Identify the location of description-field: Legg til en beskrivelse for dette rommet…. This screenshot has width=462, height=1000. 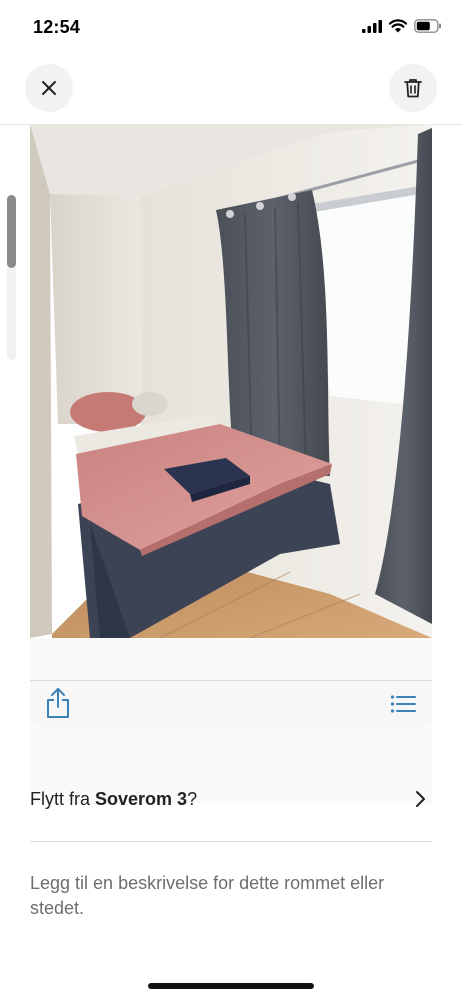
(220, 896).